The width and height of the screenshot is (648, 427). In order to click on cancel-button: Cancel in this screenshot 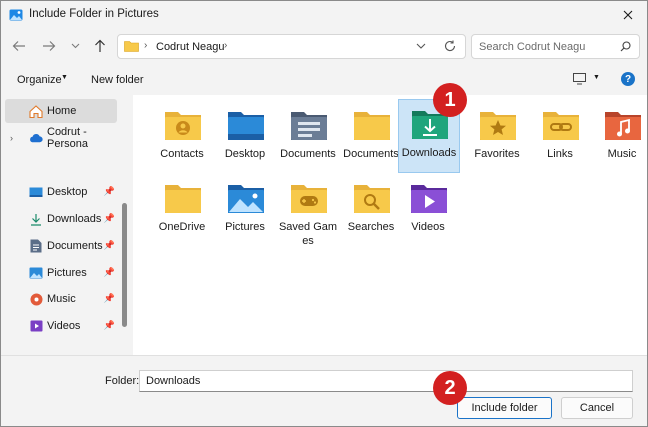, I will do `click(597, 408)`.